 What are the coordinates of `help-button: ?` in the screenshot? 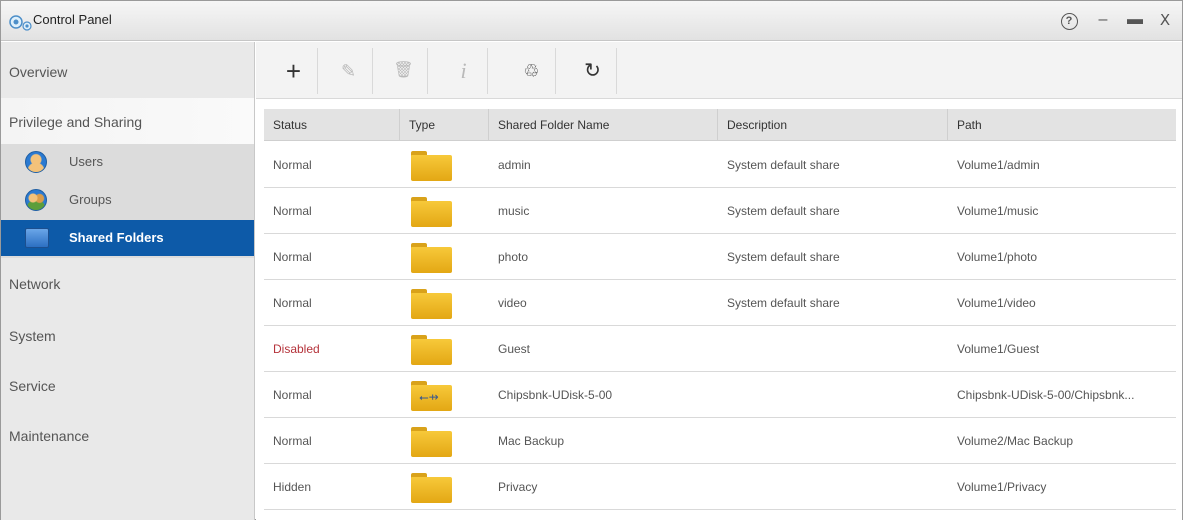 It's located at (1069, 20).